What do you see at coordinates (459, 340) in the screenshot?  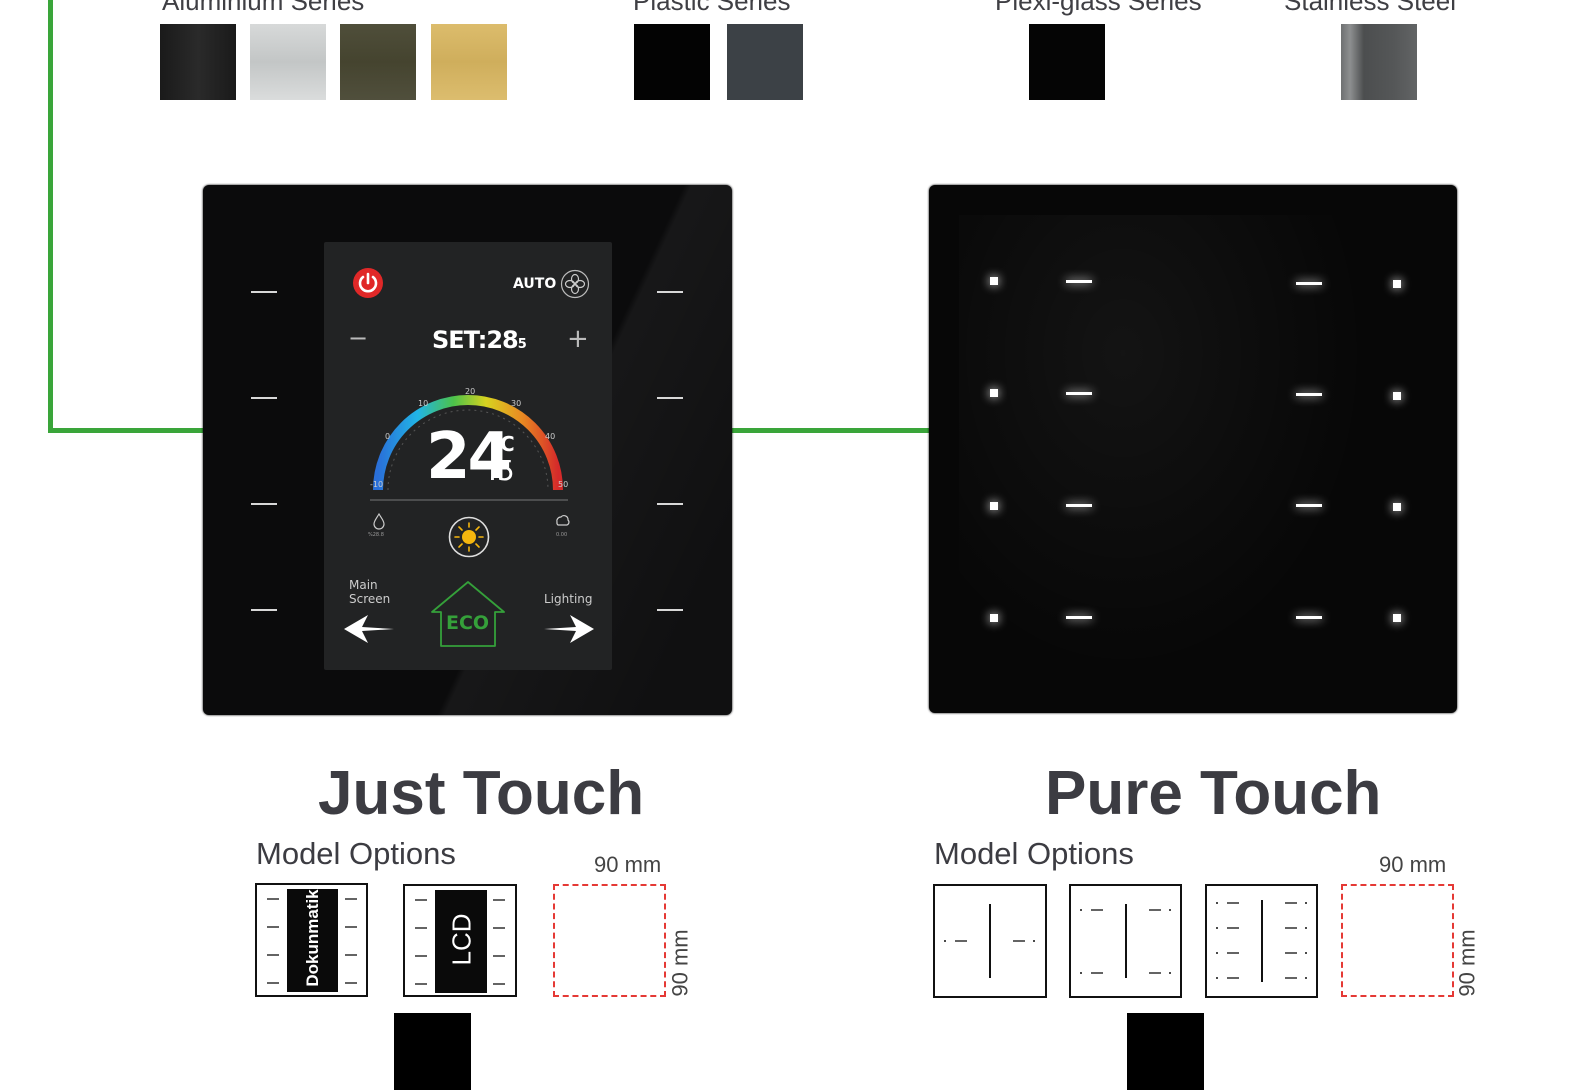 I see `set-prefix: SET:` at bounding box center [459, 340].